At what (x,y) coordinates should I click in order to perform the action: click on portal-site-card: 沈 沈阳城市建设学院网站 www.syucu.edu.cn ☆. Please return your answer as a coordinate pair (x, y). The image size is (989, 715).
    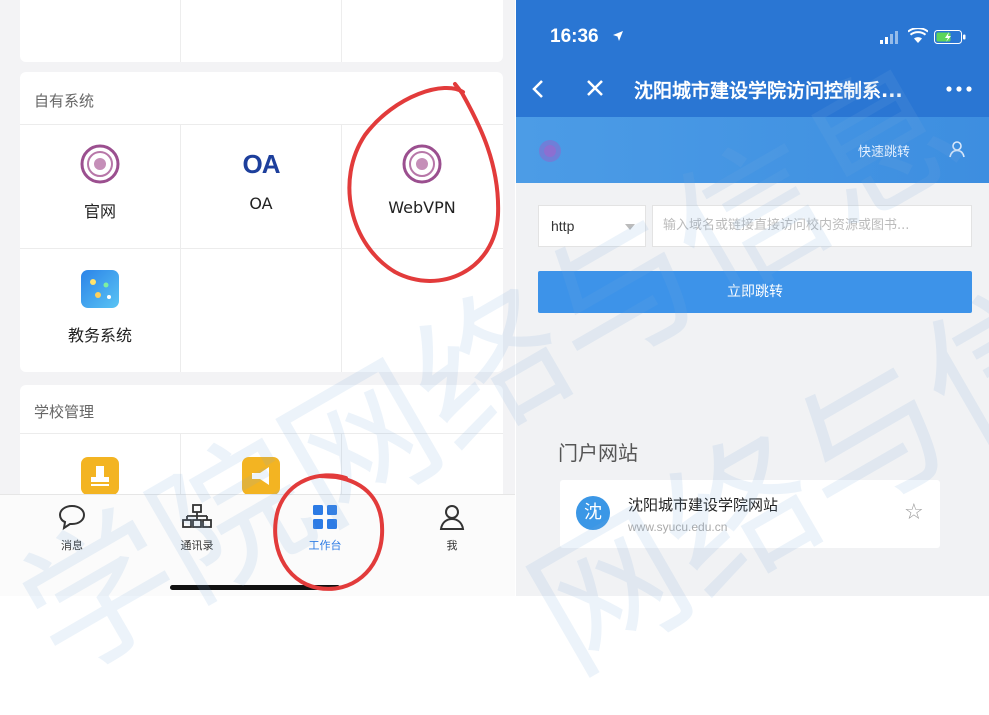
    Looking at the image, I should click on (750, 514).